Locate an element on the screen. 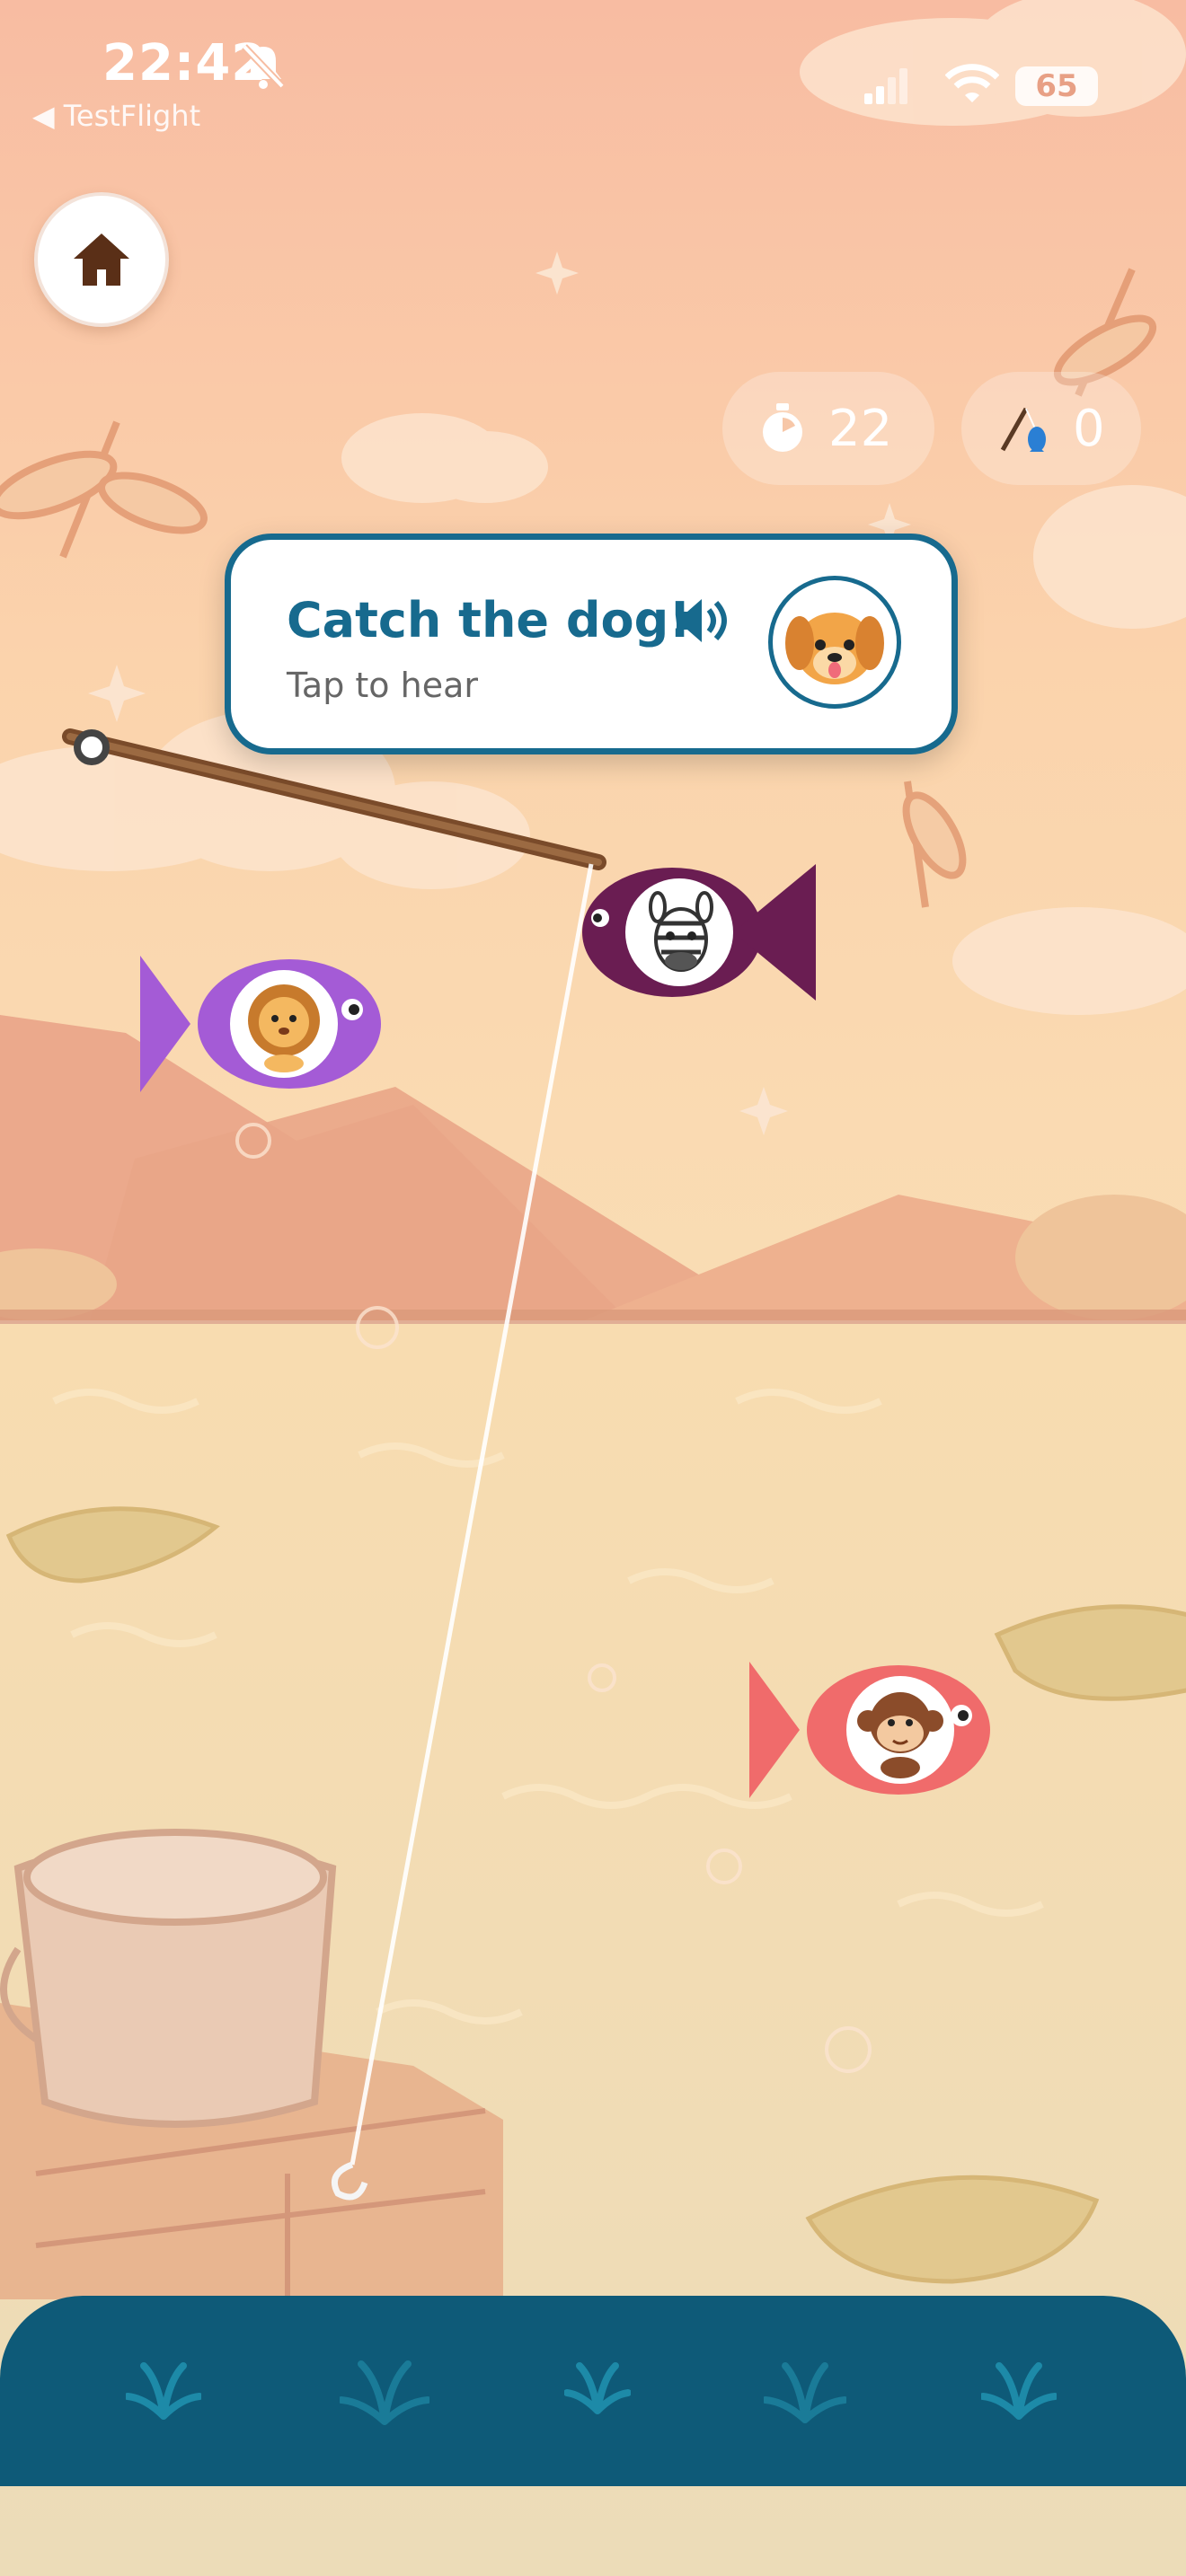  fishing-rod-icon is located at coordinates (1023, 429).